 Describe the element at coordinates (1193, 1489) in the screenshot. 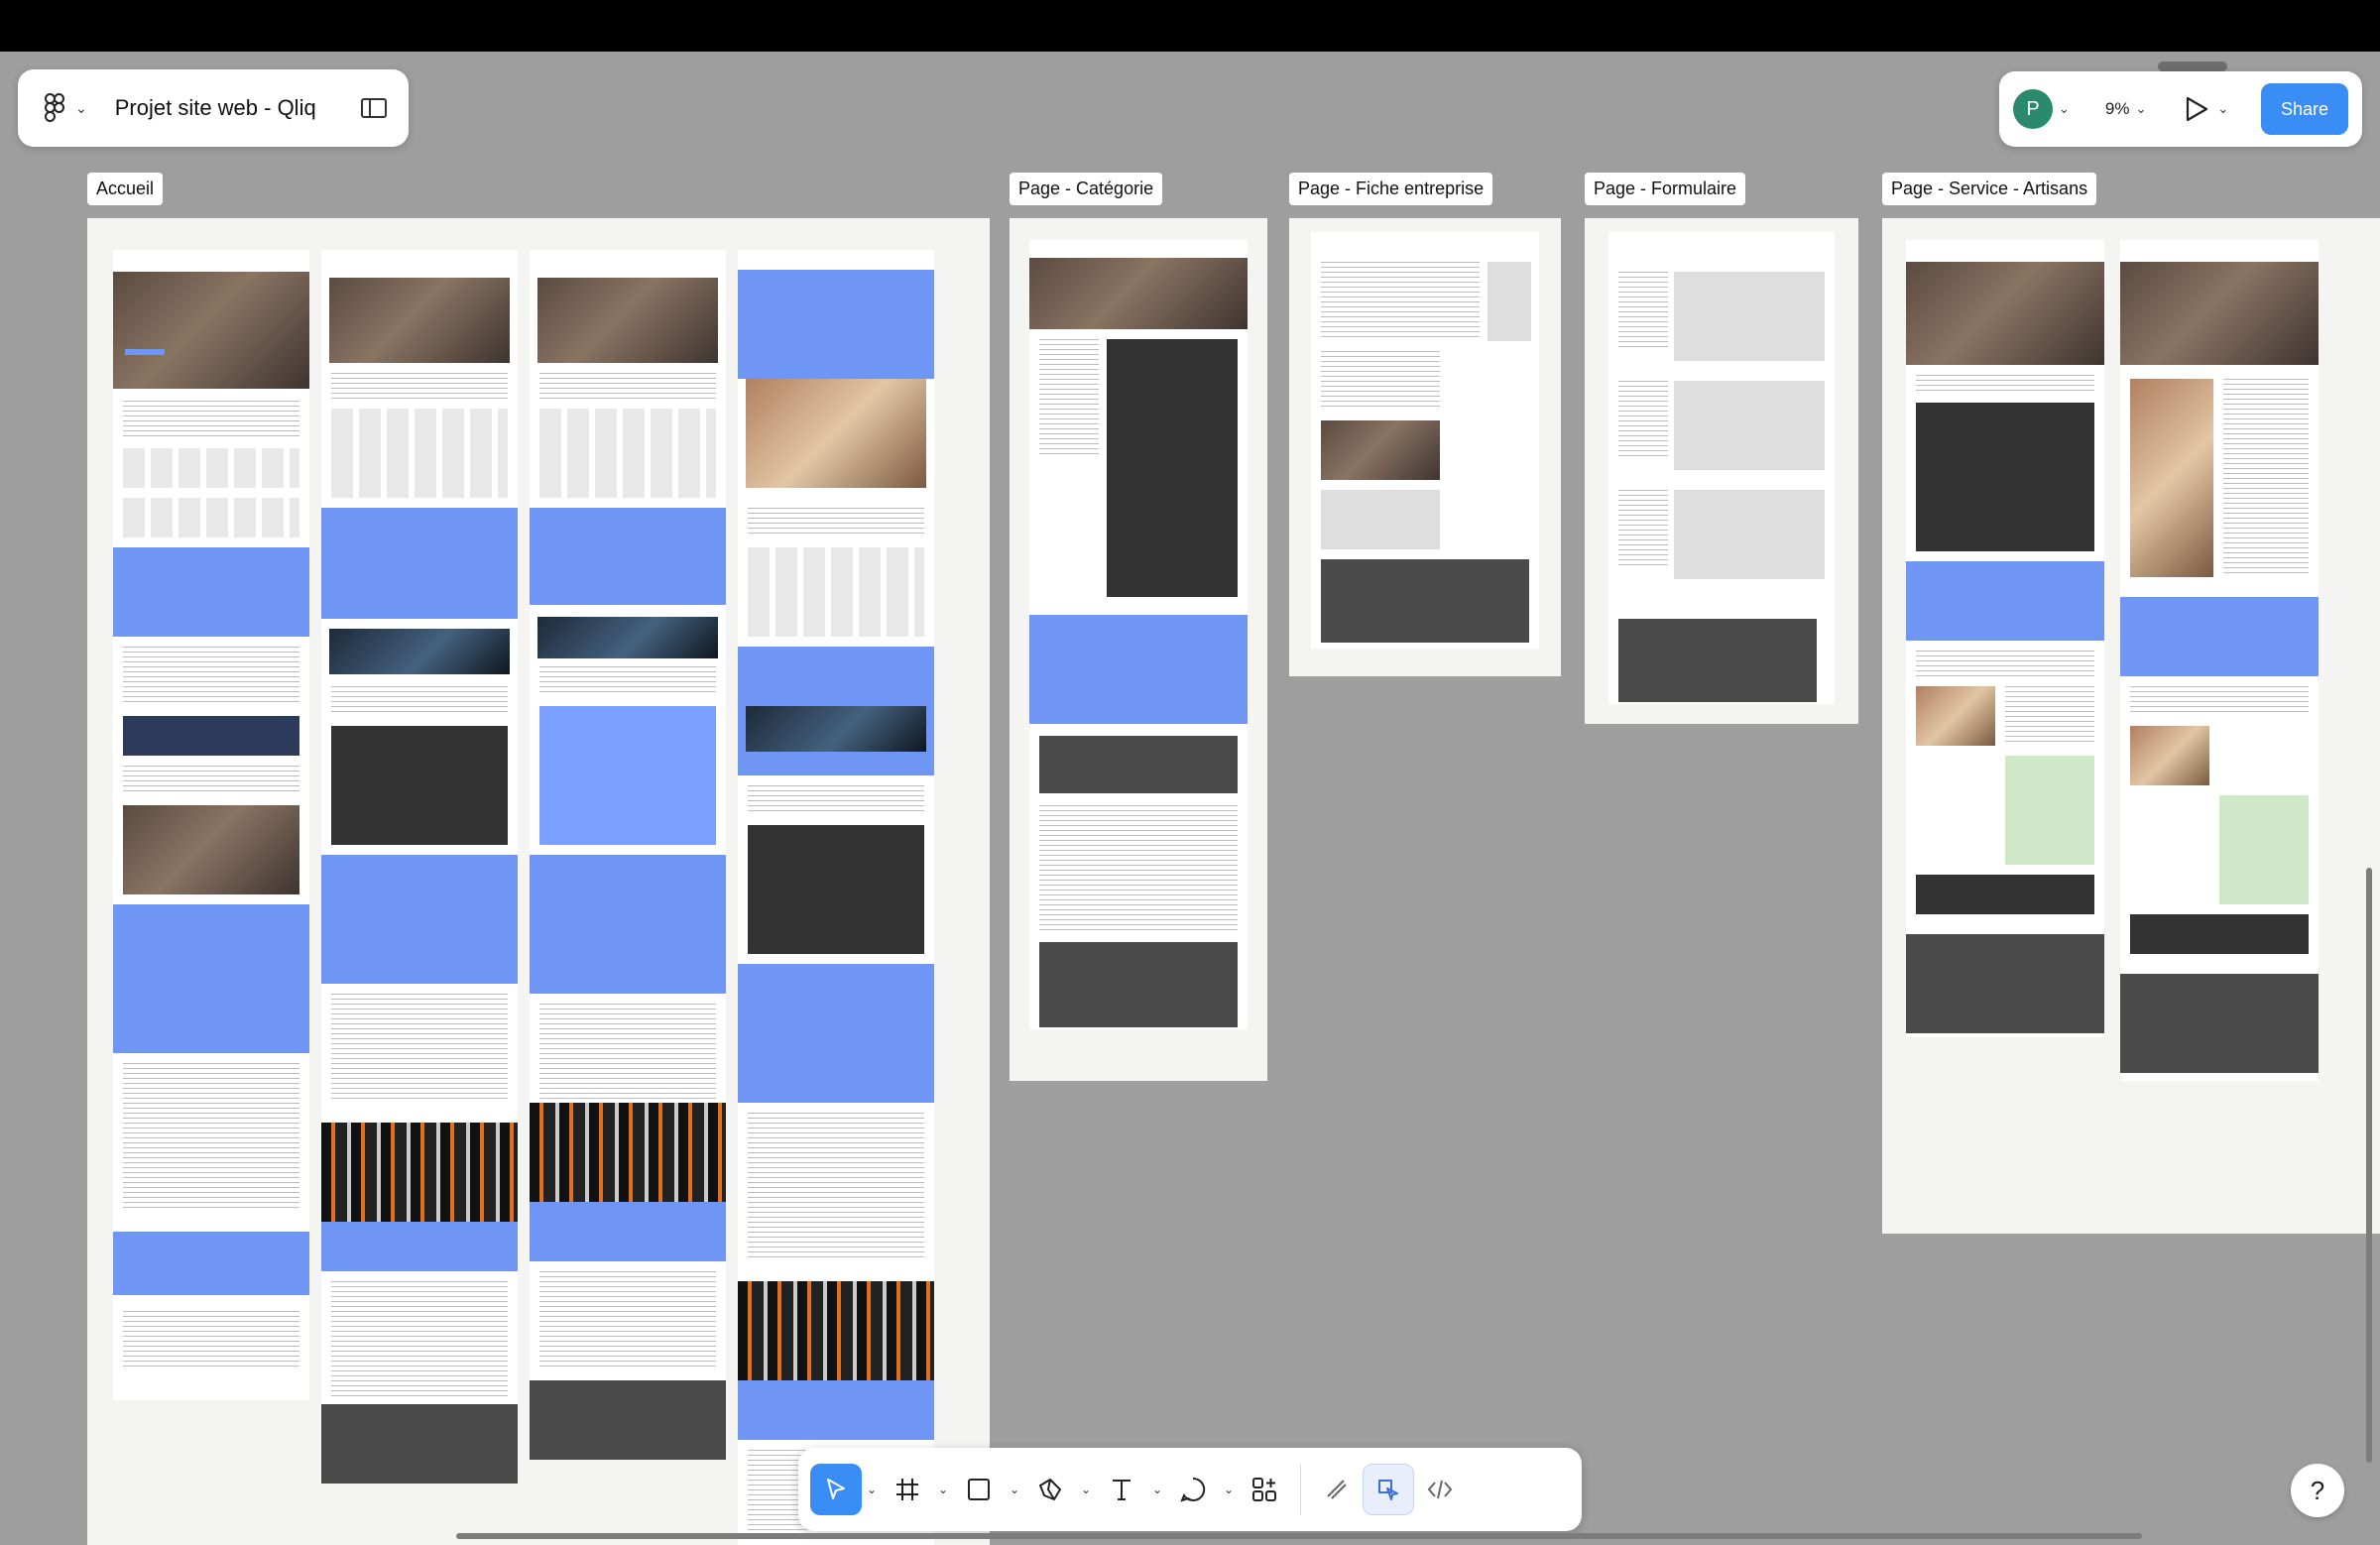

I see `comment-tool` at that location.